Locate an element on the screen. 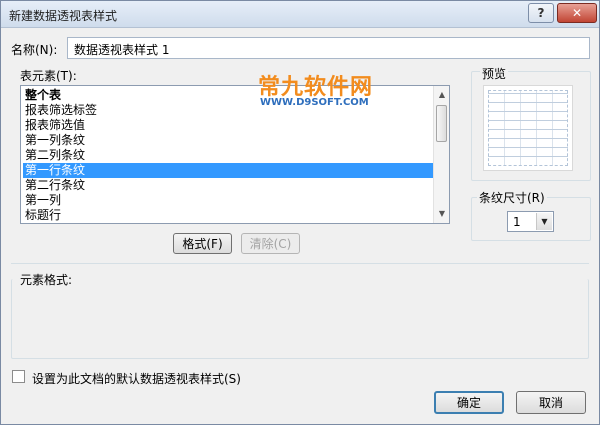 The image size is (600, 425). stripe-size-value: 1 is located at coordinates (517, 222).